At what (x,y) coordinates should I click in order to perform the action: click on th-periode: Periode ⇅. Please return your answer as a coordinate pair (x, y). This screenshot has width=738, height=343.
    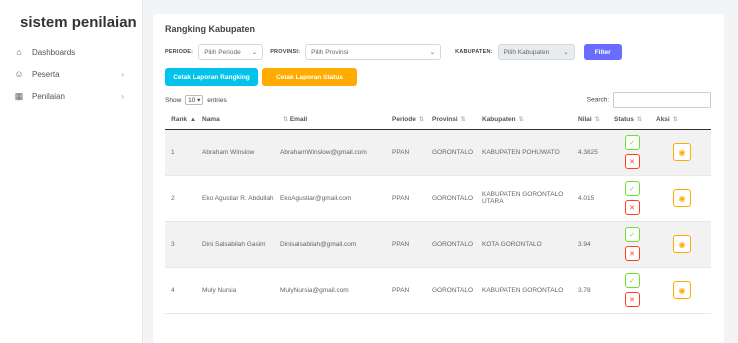
    Looking at the image, I should click on (409, 120).